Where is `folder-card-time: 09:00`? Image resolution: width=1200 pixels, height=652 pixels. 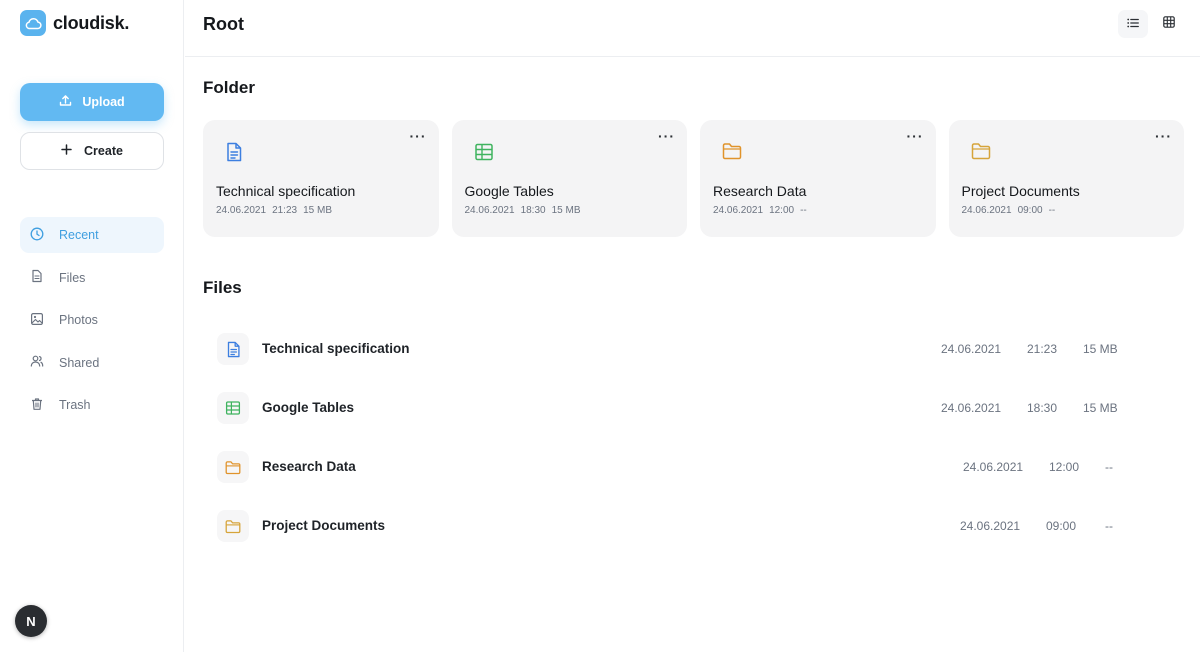
folder-card-time: 09:00 is located at coordinates (1030, 210).